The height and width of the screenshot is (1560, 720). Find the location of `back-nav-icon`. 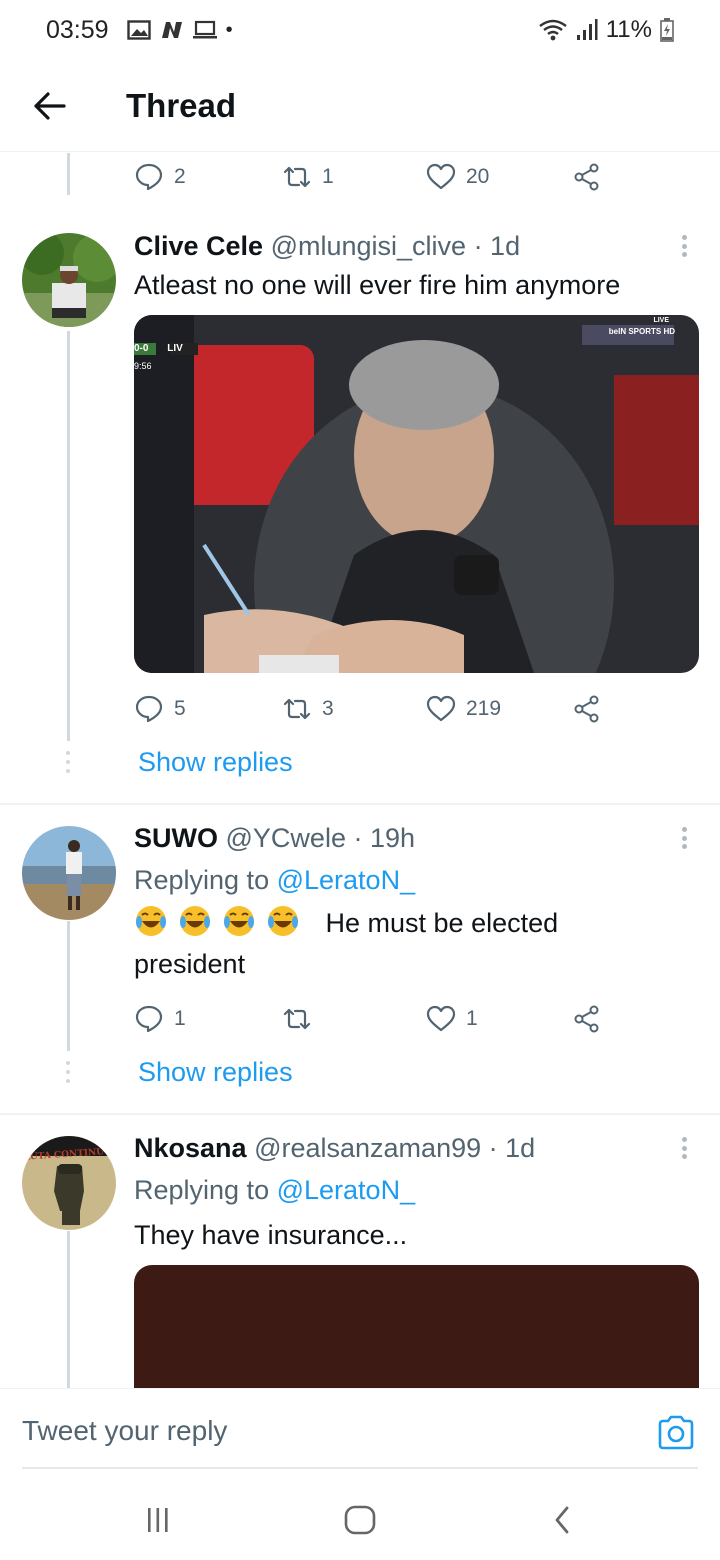

back-nav-icon is located at coordinates (562, 1520).